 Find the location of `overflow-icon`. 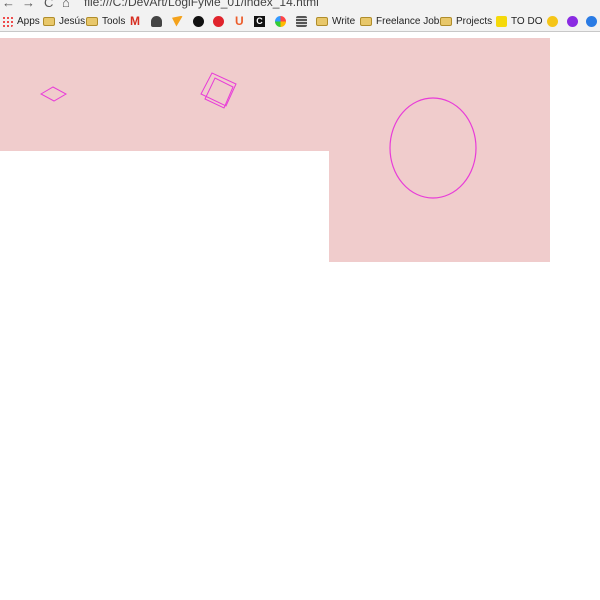

overflow-icon is located at coordinates (591, 21).